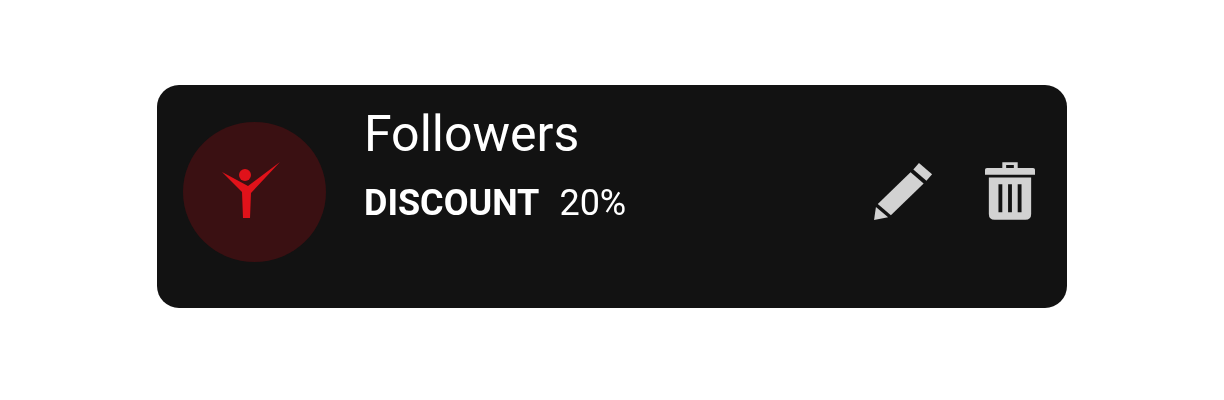 The width and height of the screenshot is (1224, 400). I want to click on trash-icon, so click(1010, 191).